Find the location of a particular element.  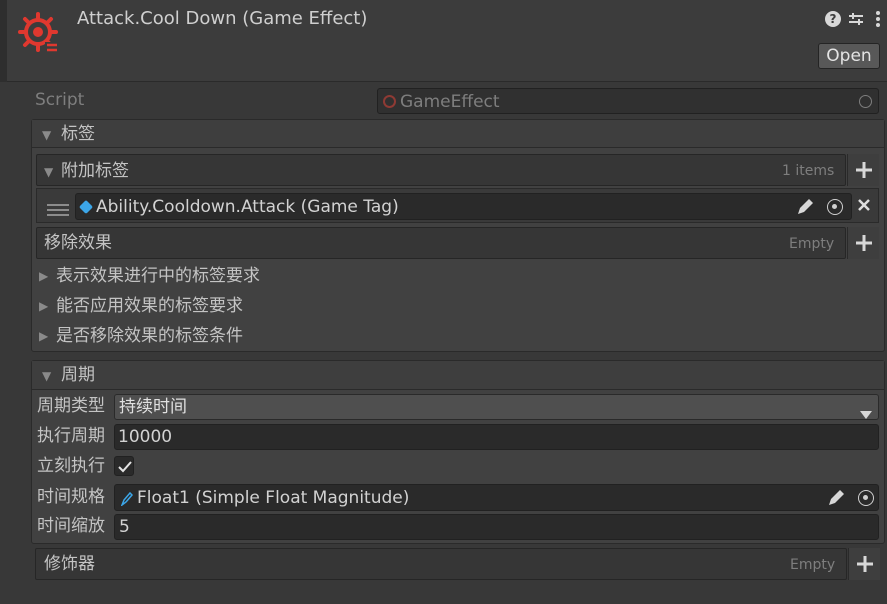

tag-icon is located at coordinates (86, 207).